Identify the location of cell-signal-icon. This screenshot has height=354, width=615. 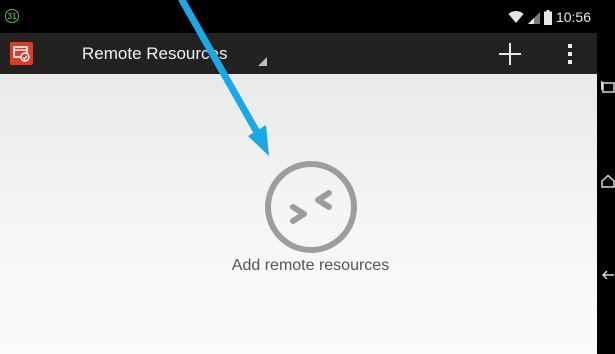
(533, 18).